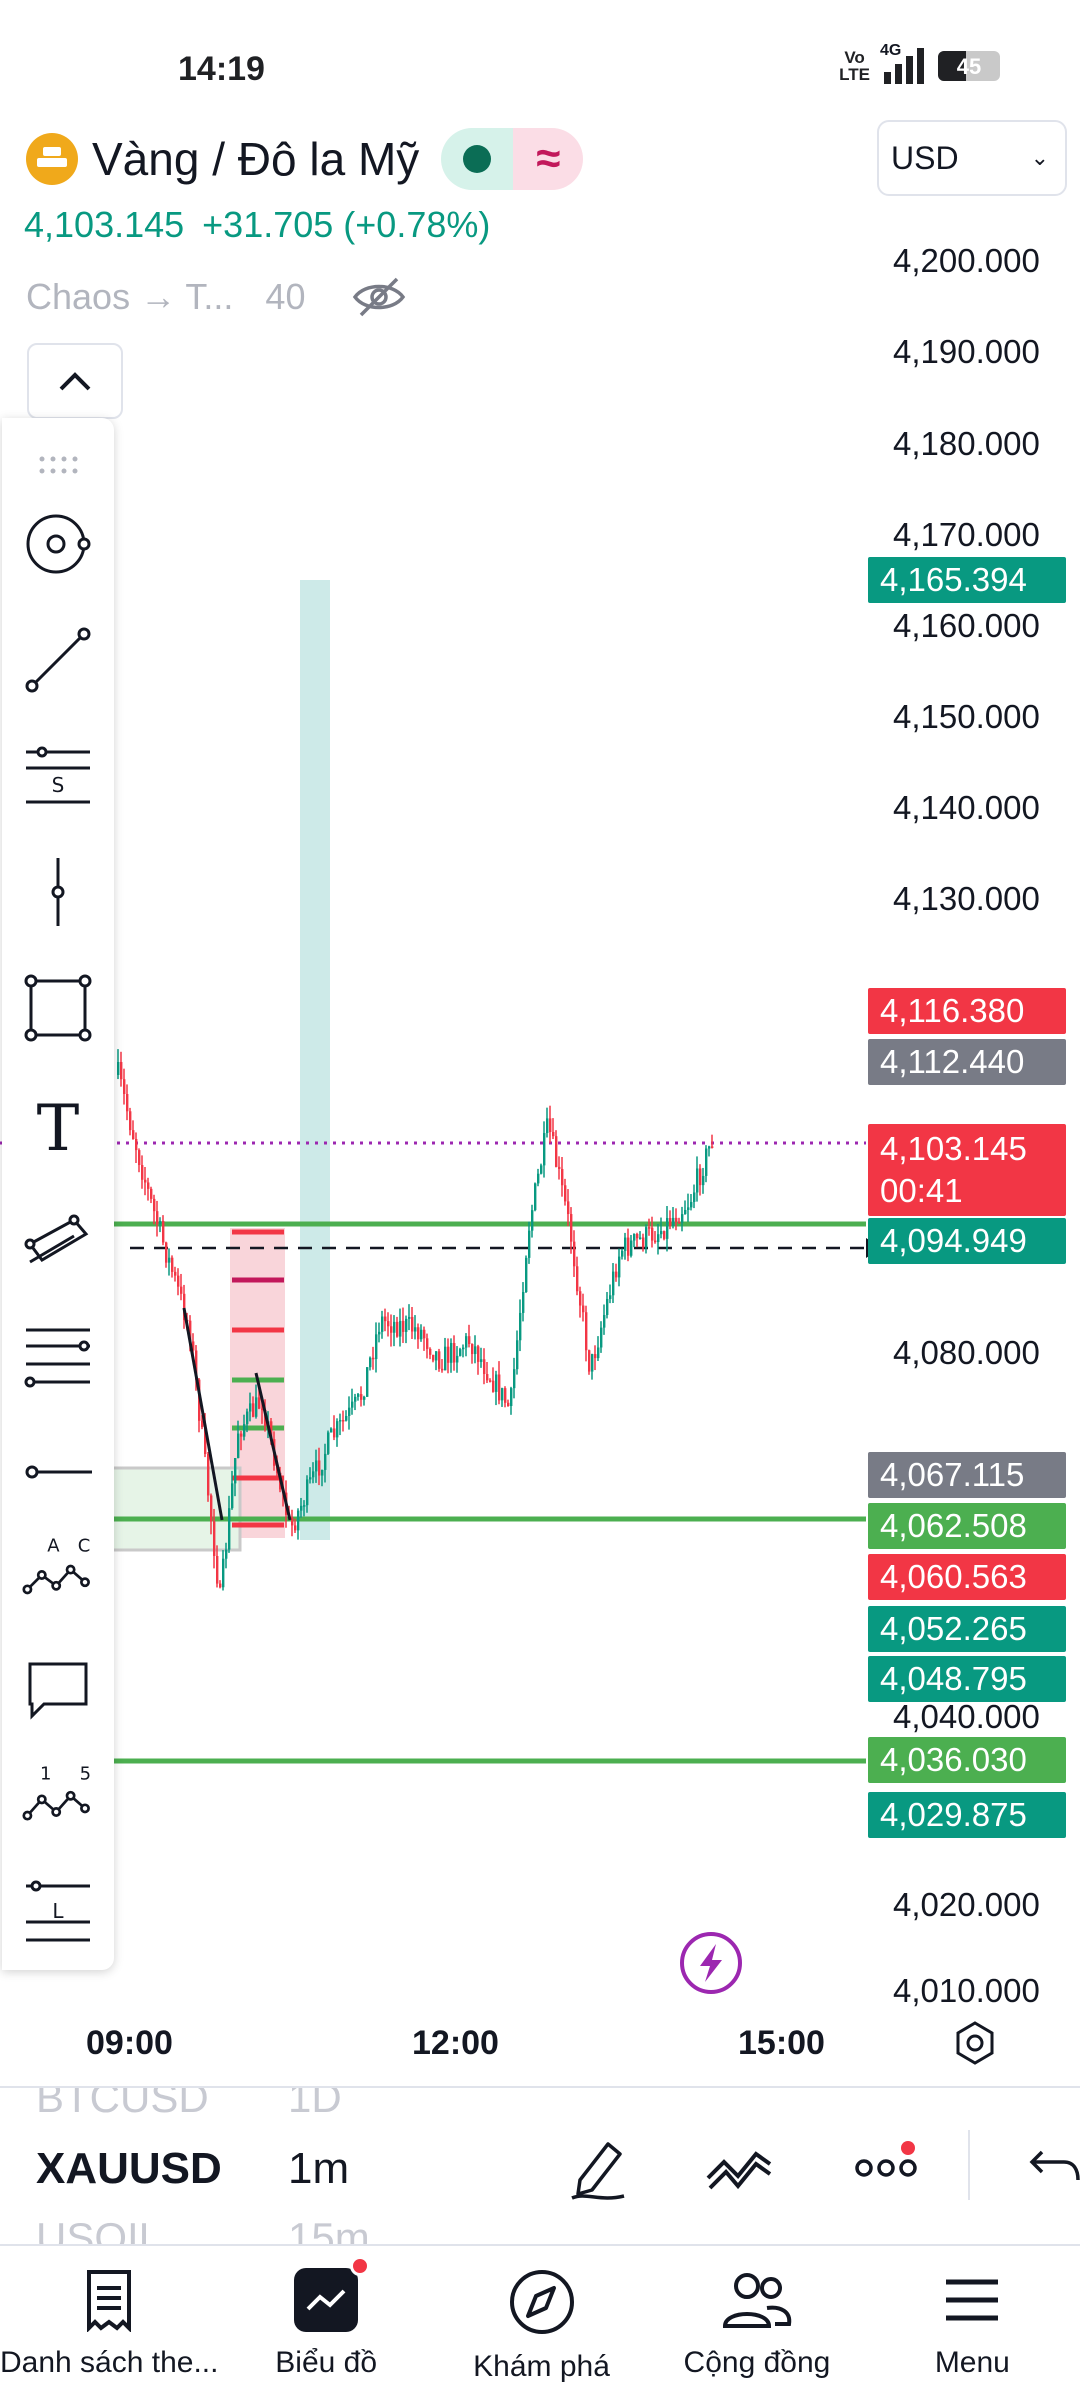 Image resolution: width=1080 pixels, height=2400 pixels. Describe the element at coordinates (540, 2166) in the screenshot. I see `symbol-interval-picker: BTCUSD 1D XAUUSD 1m USOIL 15m` at that location.